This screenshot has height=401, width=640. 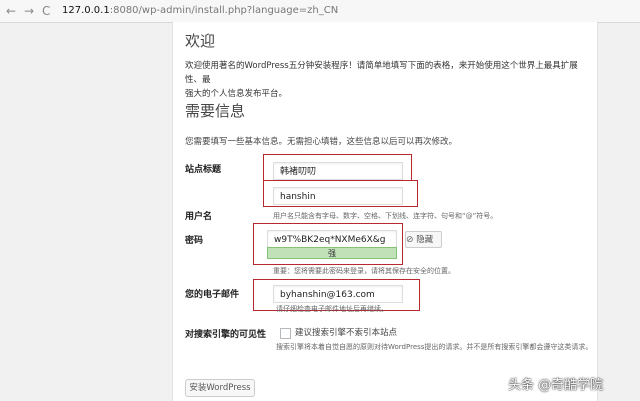 I want to click on site-title-highlight, so click(x=337, y=167).